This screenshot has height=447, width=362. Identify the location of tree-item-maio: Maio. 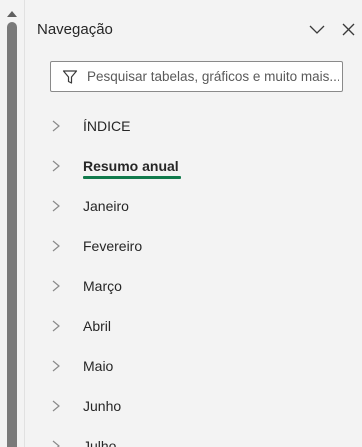
(193, 366).